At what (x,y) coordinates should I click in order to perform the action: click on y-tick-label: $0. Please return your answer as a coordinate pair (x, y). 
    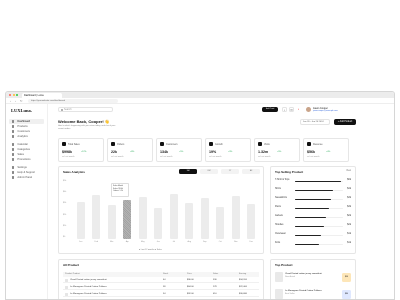
    Looking at the image, I should click on (64, 237).